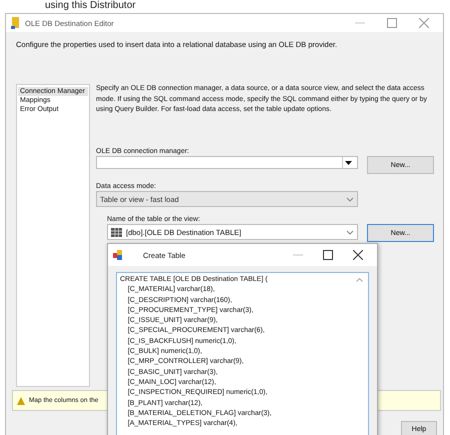  What do you see at coordinates (328, 255) in the screenshot?
I see `maximize-icon` at bounding box center [328, 255].